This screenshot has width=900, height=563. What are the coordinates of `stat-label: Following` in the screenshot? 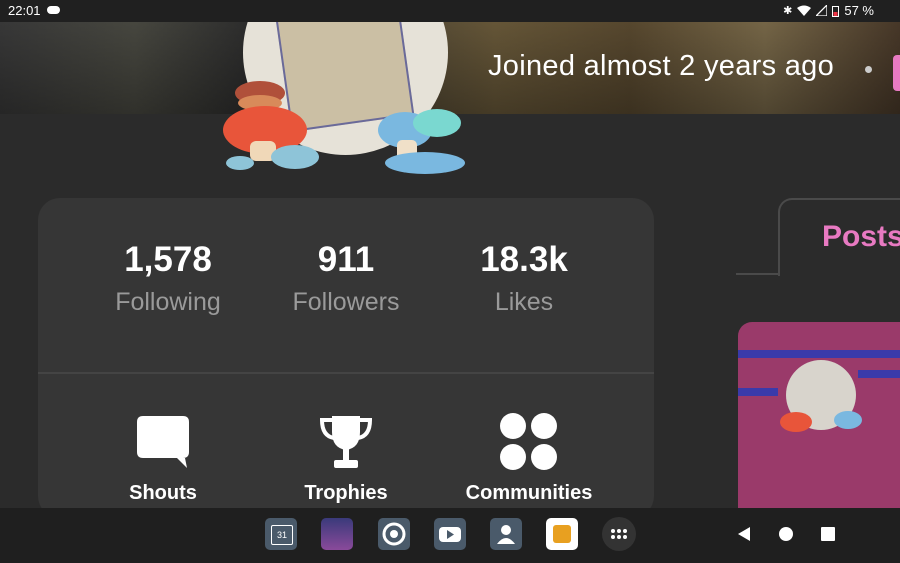 It's located at (168, 302).